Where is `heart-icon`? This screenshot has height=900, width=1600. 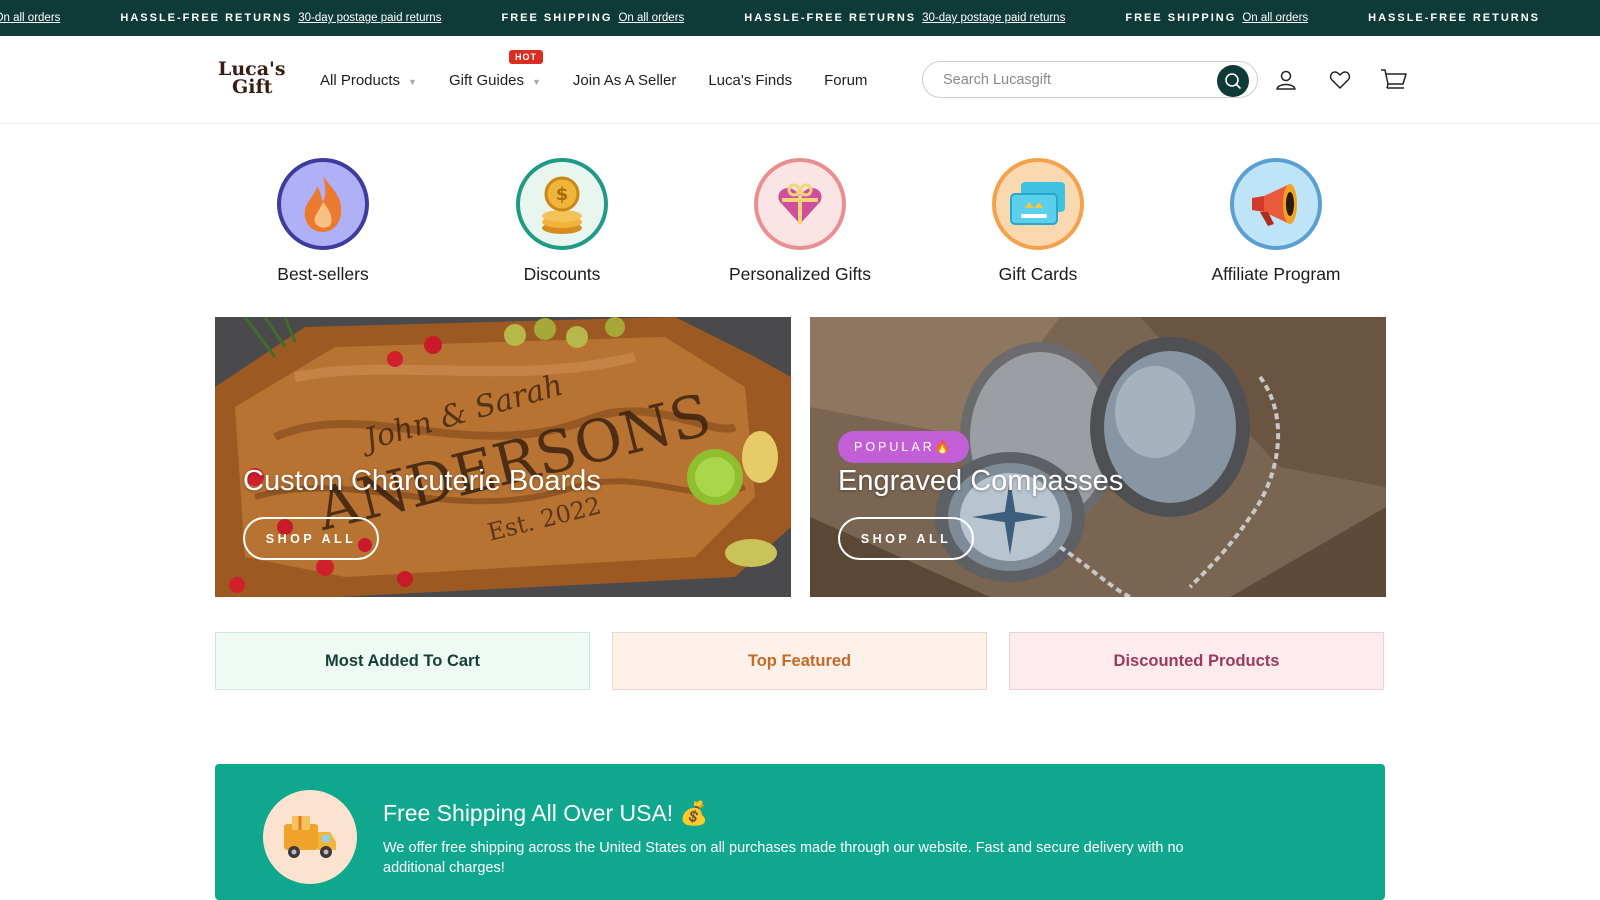 heart-icon is located at coordinates (1340, 80).